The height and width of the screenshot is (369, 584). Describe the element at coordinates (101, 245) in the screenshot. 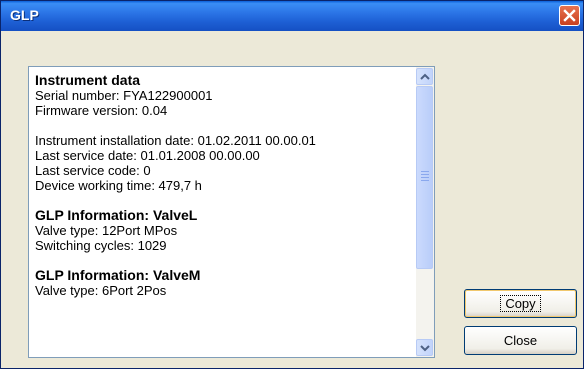

I see `info-line: Switching cycles: 1029` at that location.